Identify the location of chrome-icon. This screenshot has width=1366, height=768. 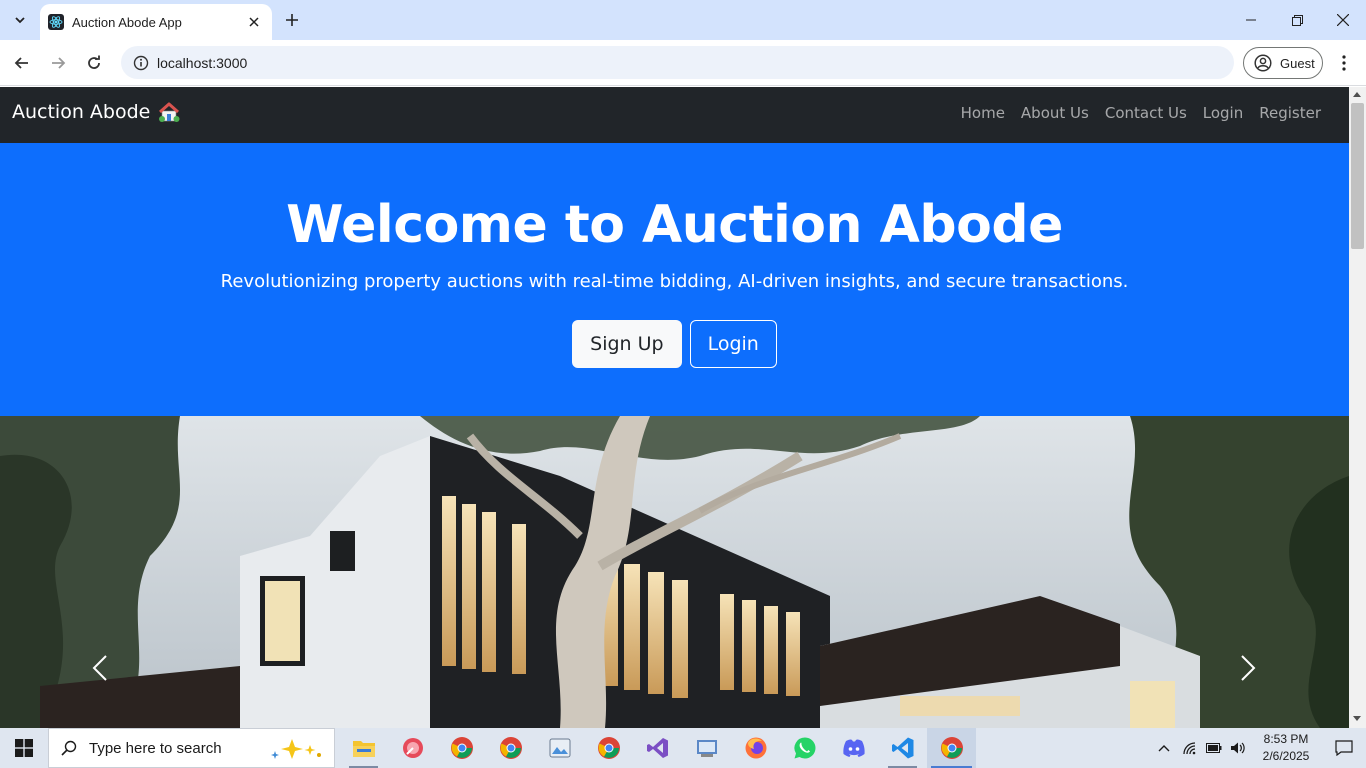
(510, 748).